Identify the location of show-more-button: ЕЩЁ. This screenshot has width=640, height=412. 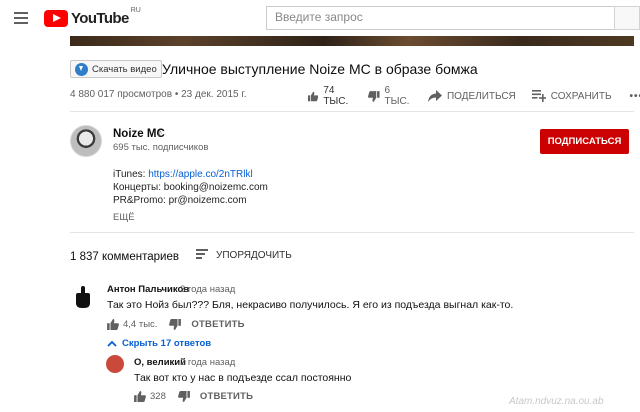
(124, 217).